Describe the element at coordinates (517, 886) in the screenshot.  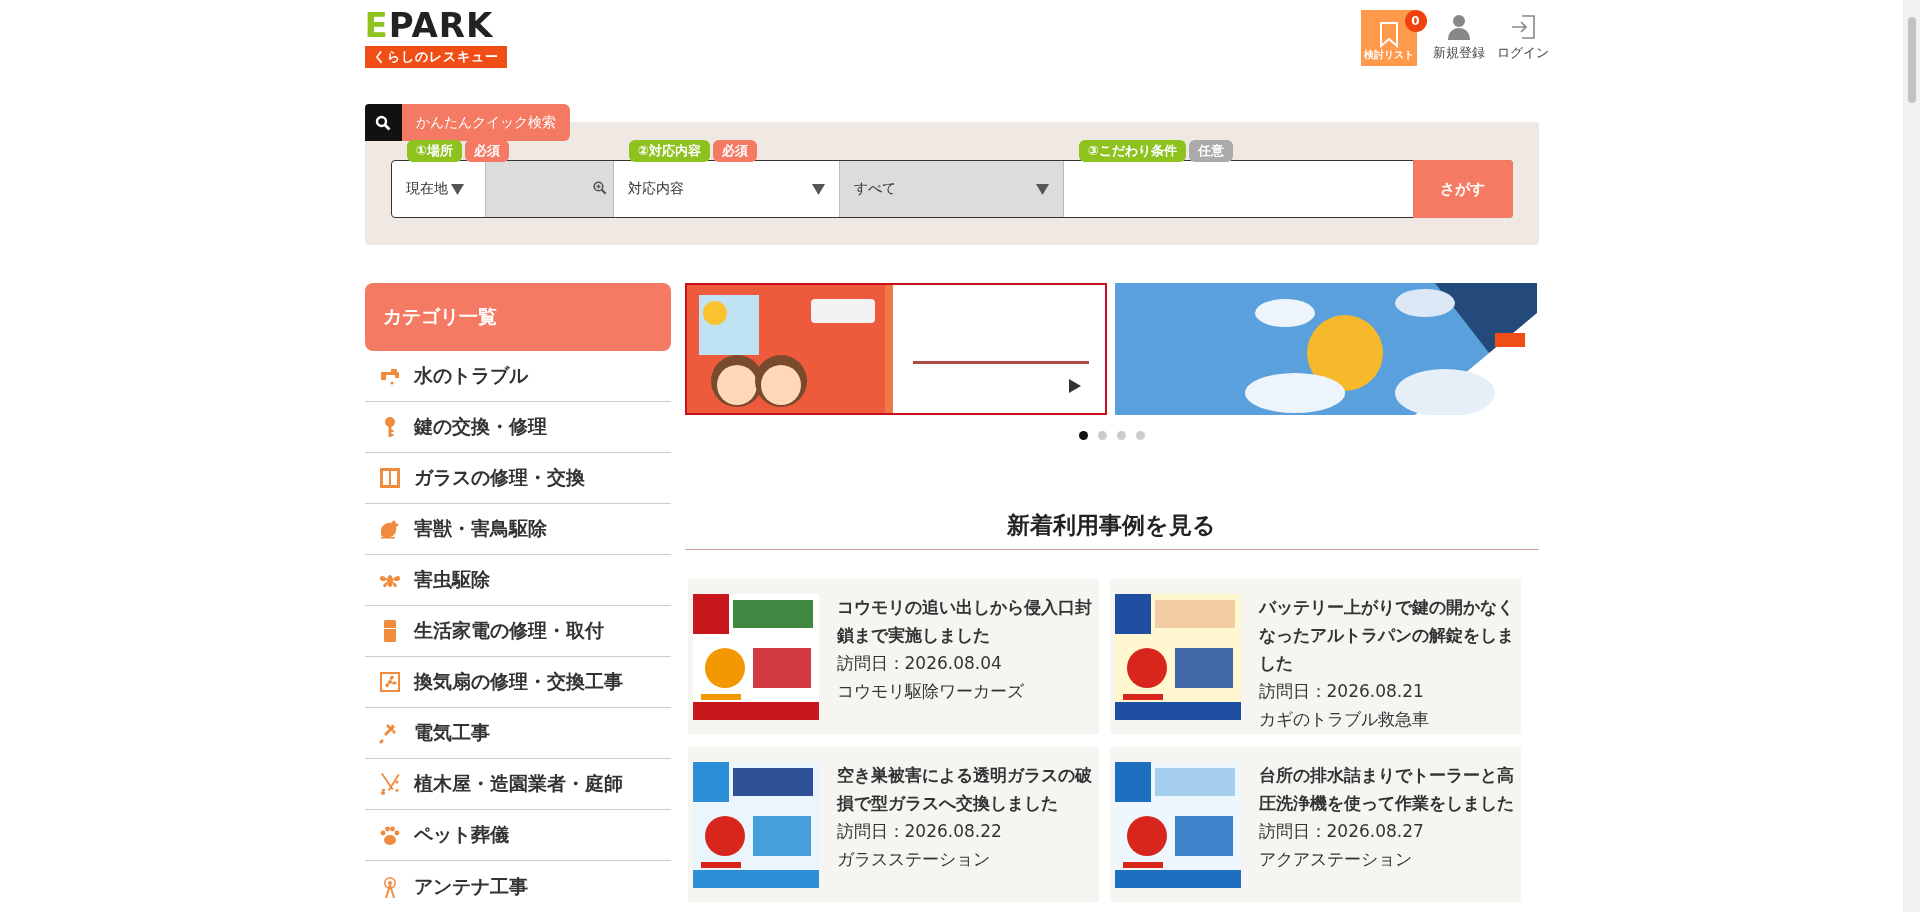
I see `category-item: アンテナ工事` at that location.